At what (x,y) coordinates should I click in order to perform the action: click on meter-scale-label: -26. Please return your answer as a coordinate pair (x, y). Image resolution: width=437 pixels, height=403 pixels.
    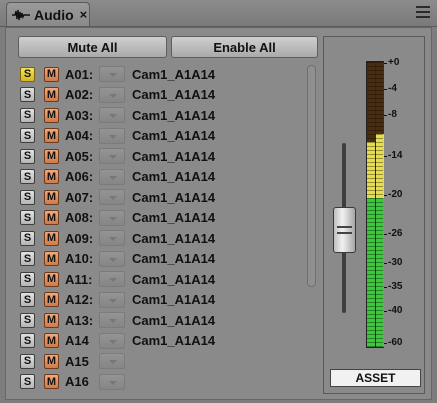
    Looking at the image, I should click on (393, 233).